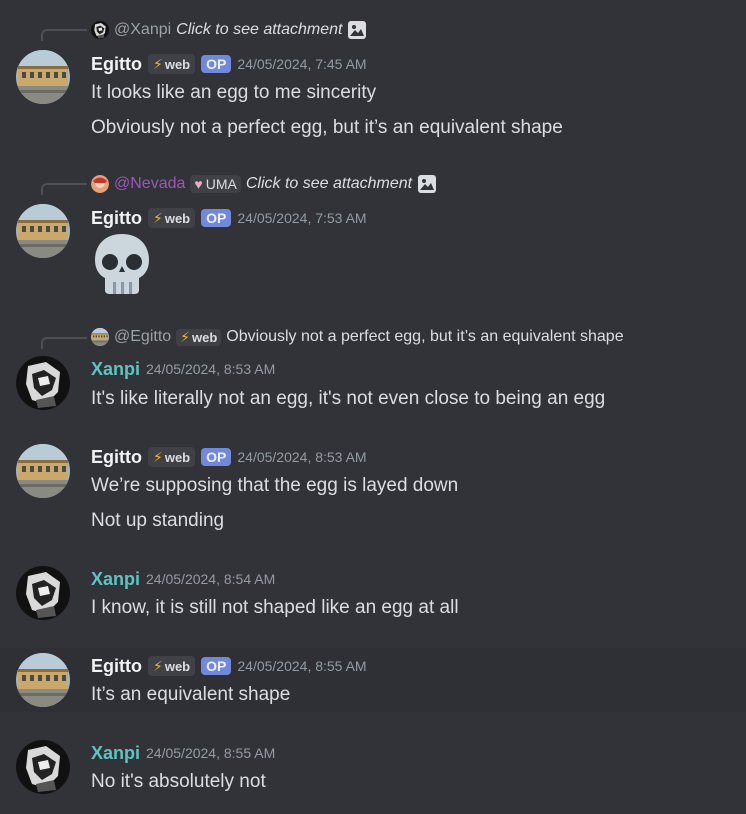 This screenshot has height=814, width=746. What do you see at coordinates (234, 92) in the screenshot?
I see `message-text: It looks like an egg to me sincerity` at bounding box center [234, 92].